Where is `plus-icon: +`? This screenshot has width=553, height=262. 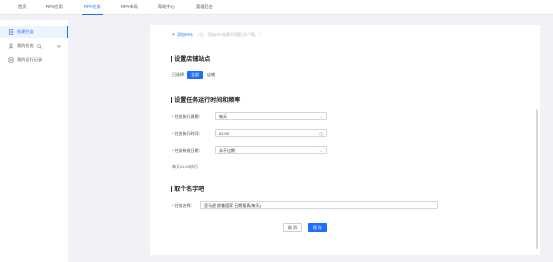 plus-icon: + is located at coordinates (173, 34).